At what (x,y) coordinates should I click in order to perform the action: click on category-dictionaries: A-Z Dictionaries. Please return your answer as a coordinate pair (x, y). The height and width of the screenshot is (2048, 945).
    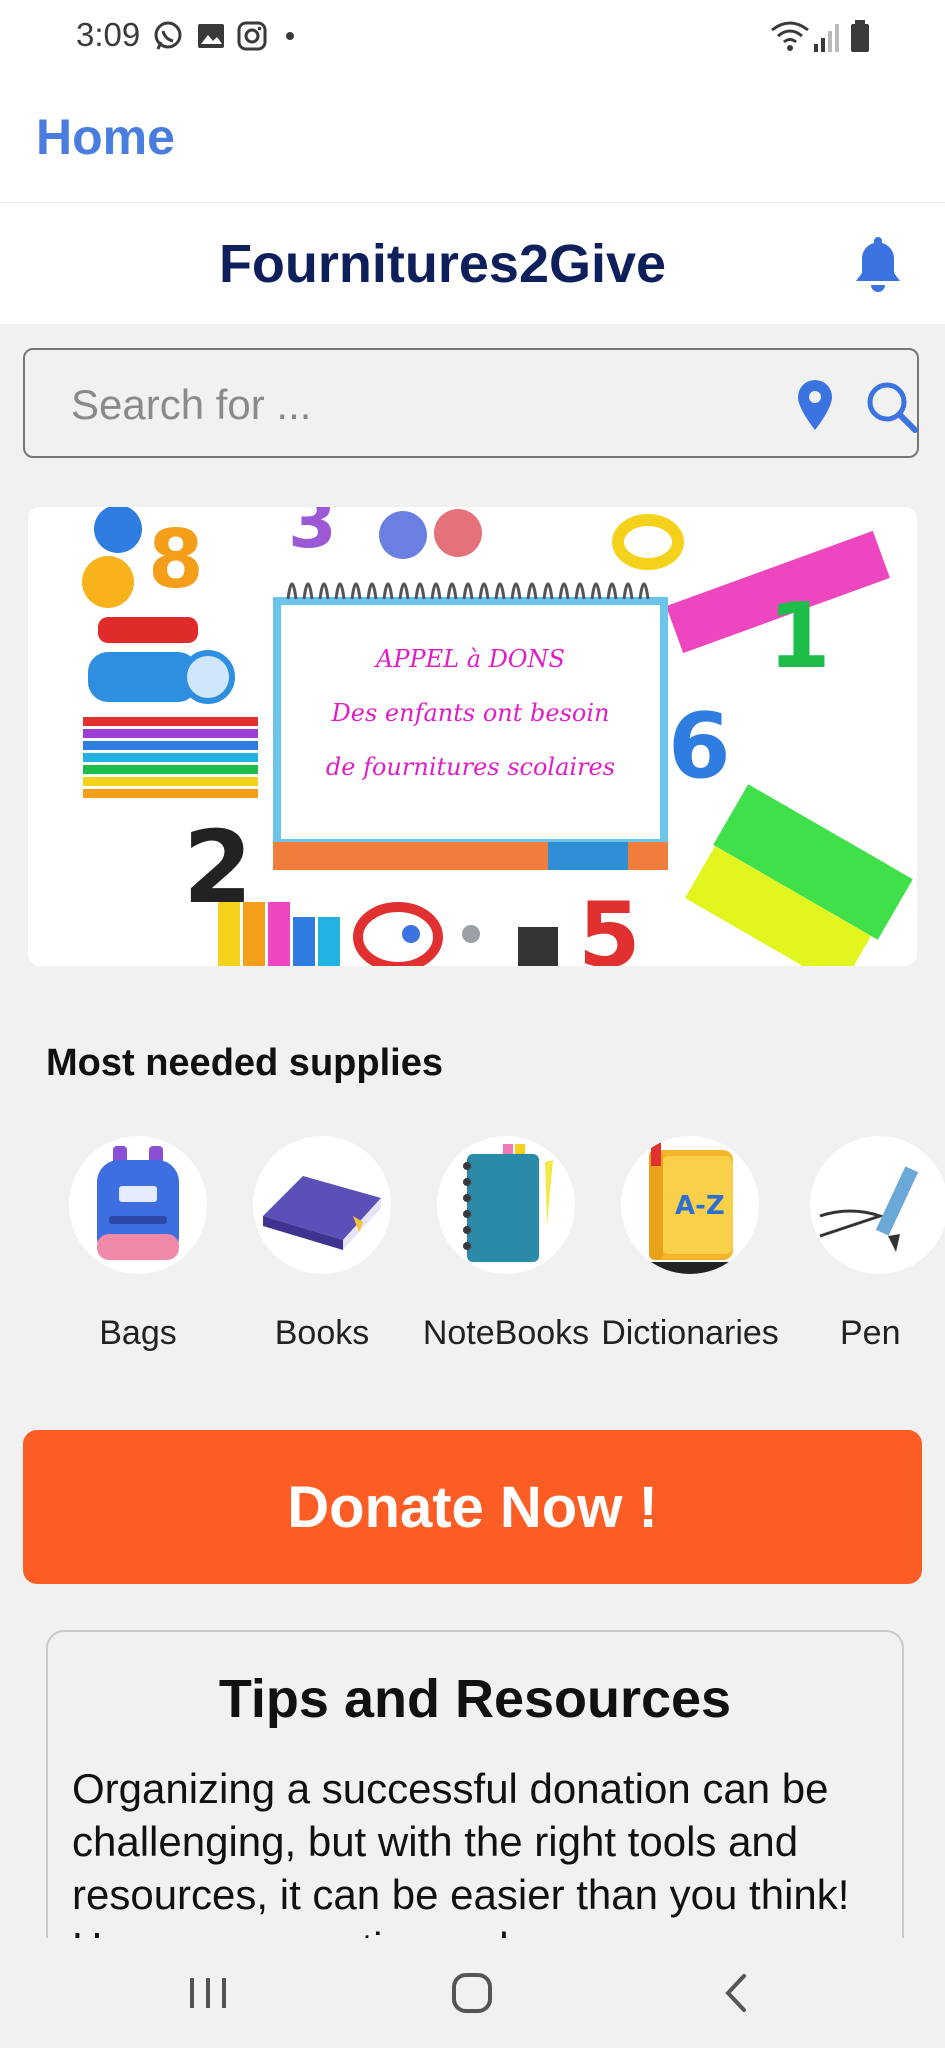
    Looking at the image, I should click on (690, 1244).